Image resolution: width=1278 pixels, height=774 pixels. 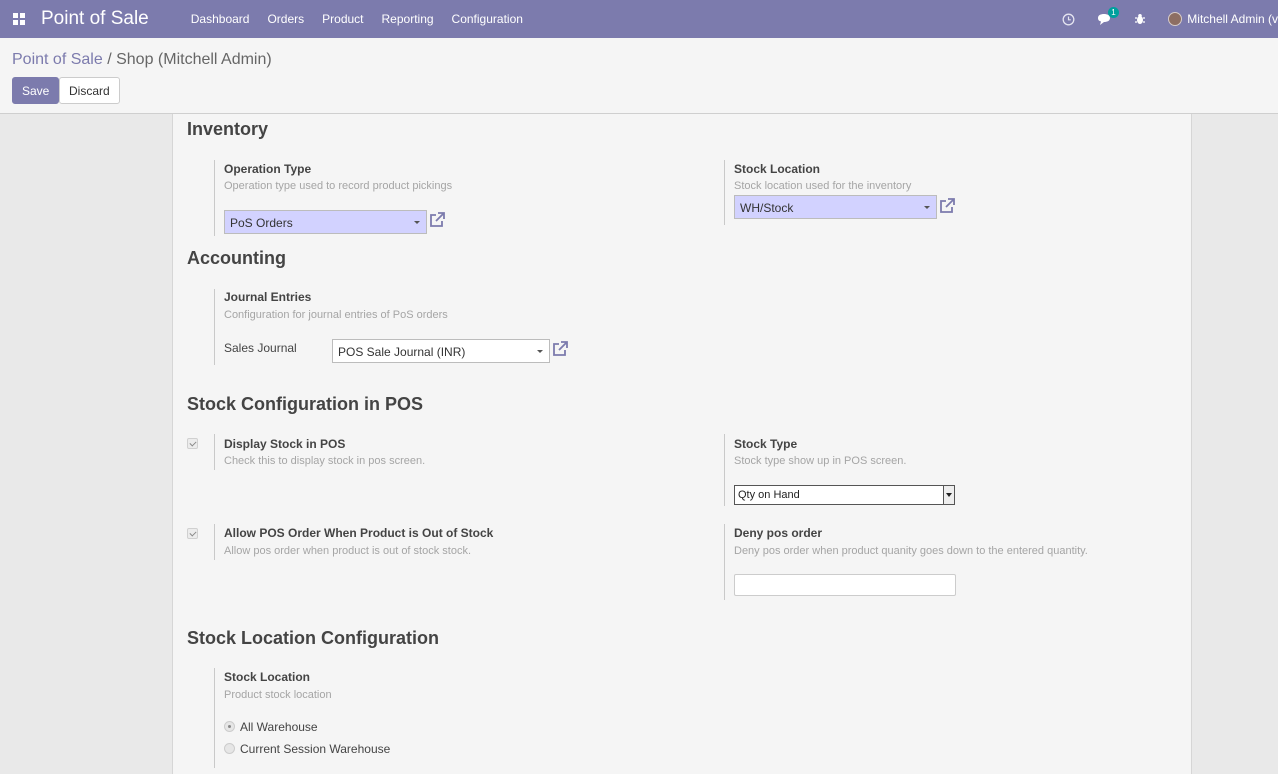 I want to click on breadcrumb: Point of Sale / Shop (Mitchell Admin), so click(x=142, y=60).